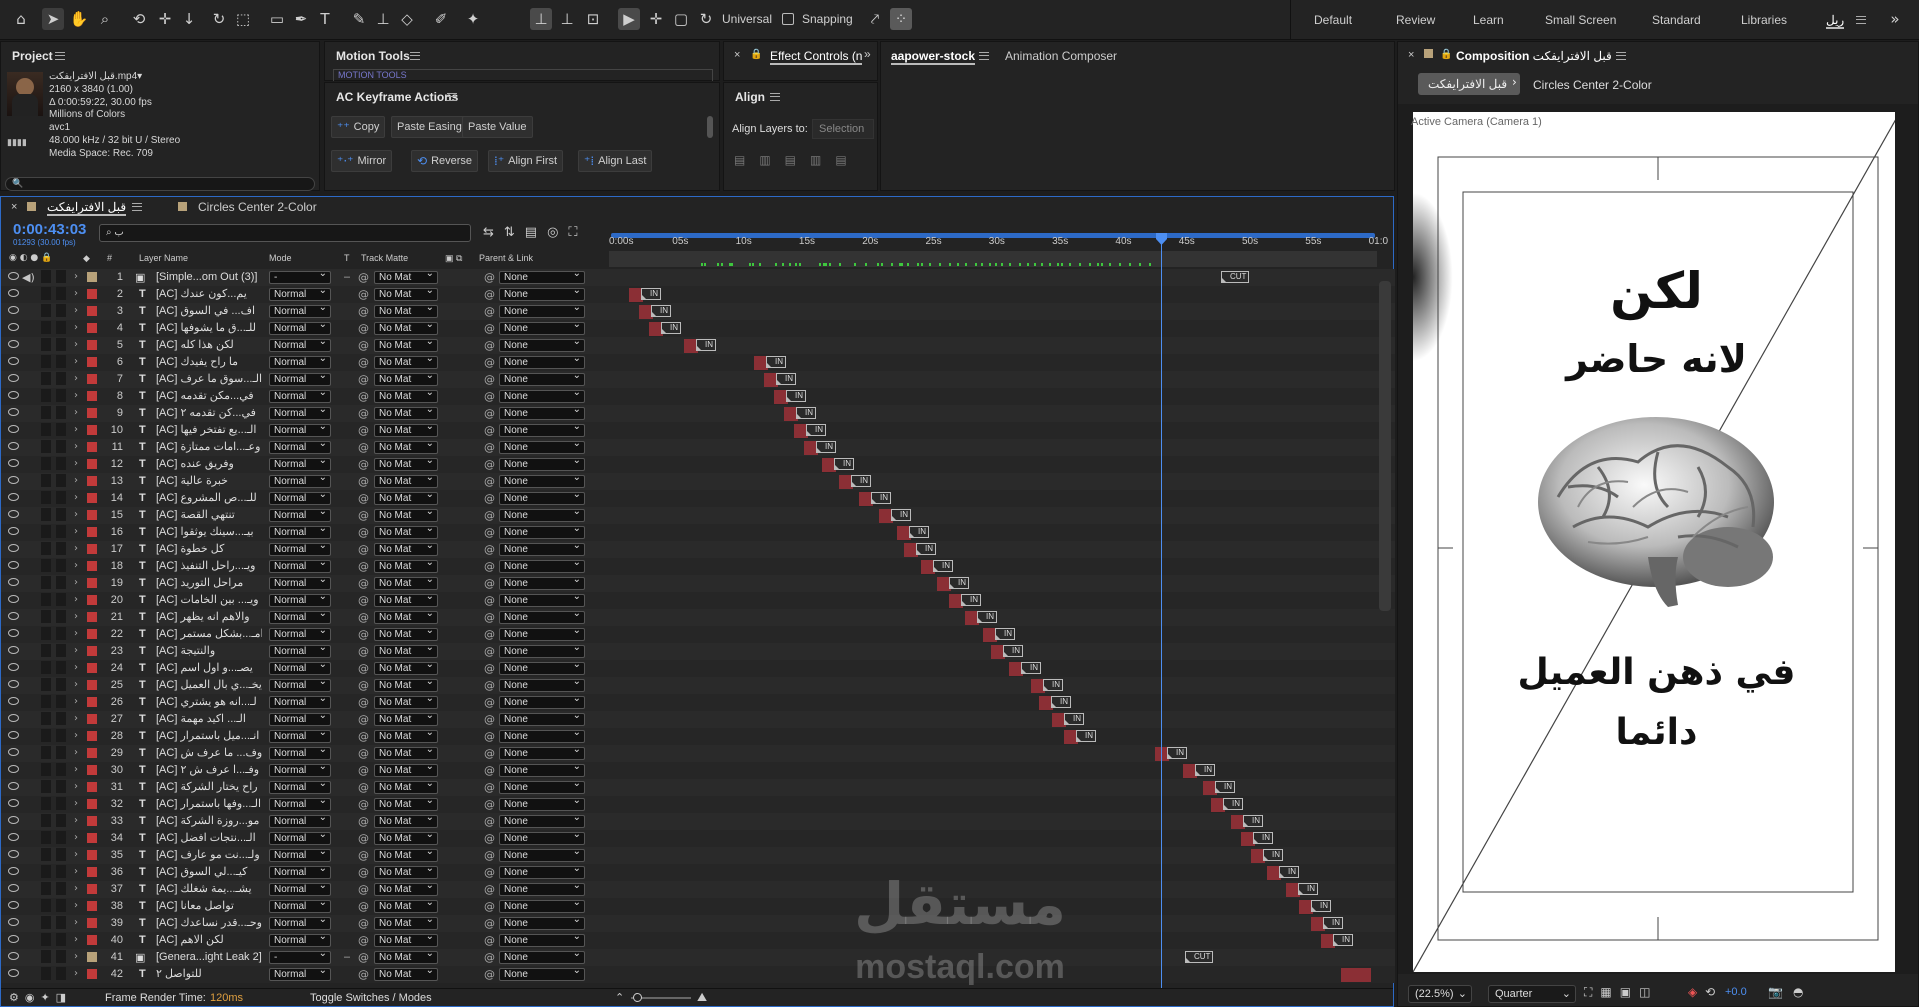 Image resolution: width=1919 pixels, height=1007 pixels. What do you see at coordinates (1895, 19) in the screenshot?
I see `more-workspaces-icon: »` at bounding box center [1895, 19].